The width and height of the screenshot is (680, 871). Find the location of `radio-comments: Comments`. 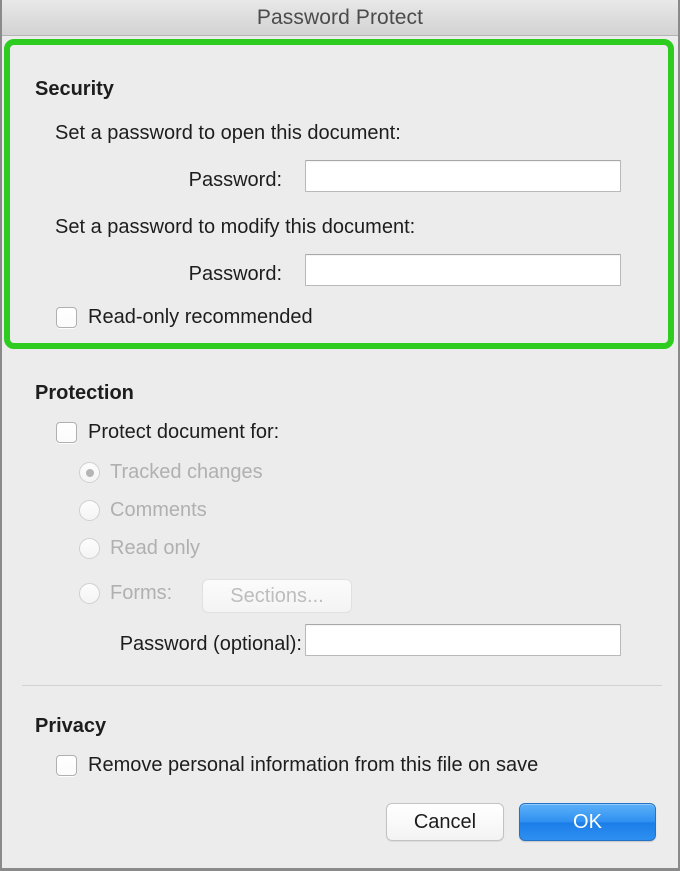

radio-comments: Comments is located at coordinates (143, 510).